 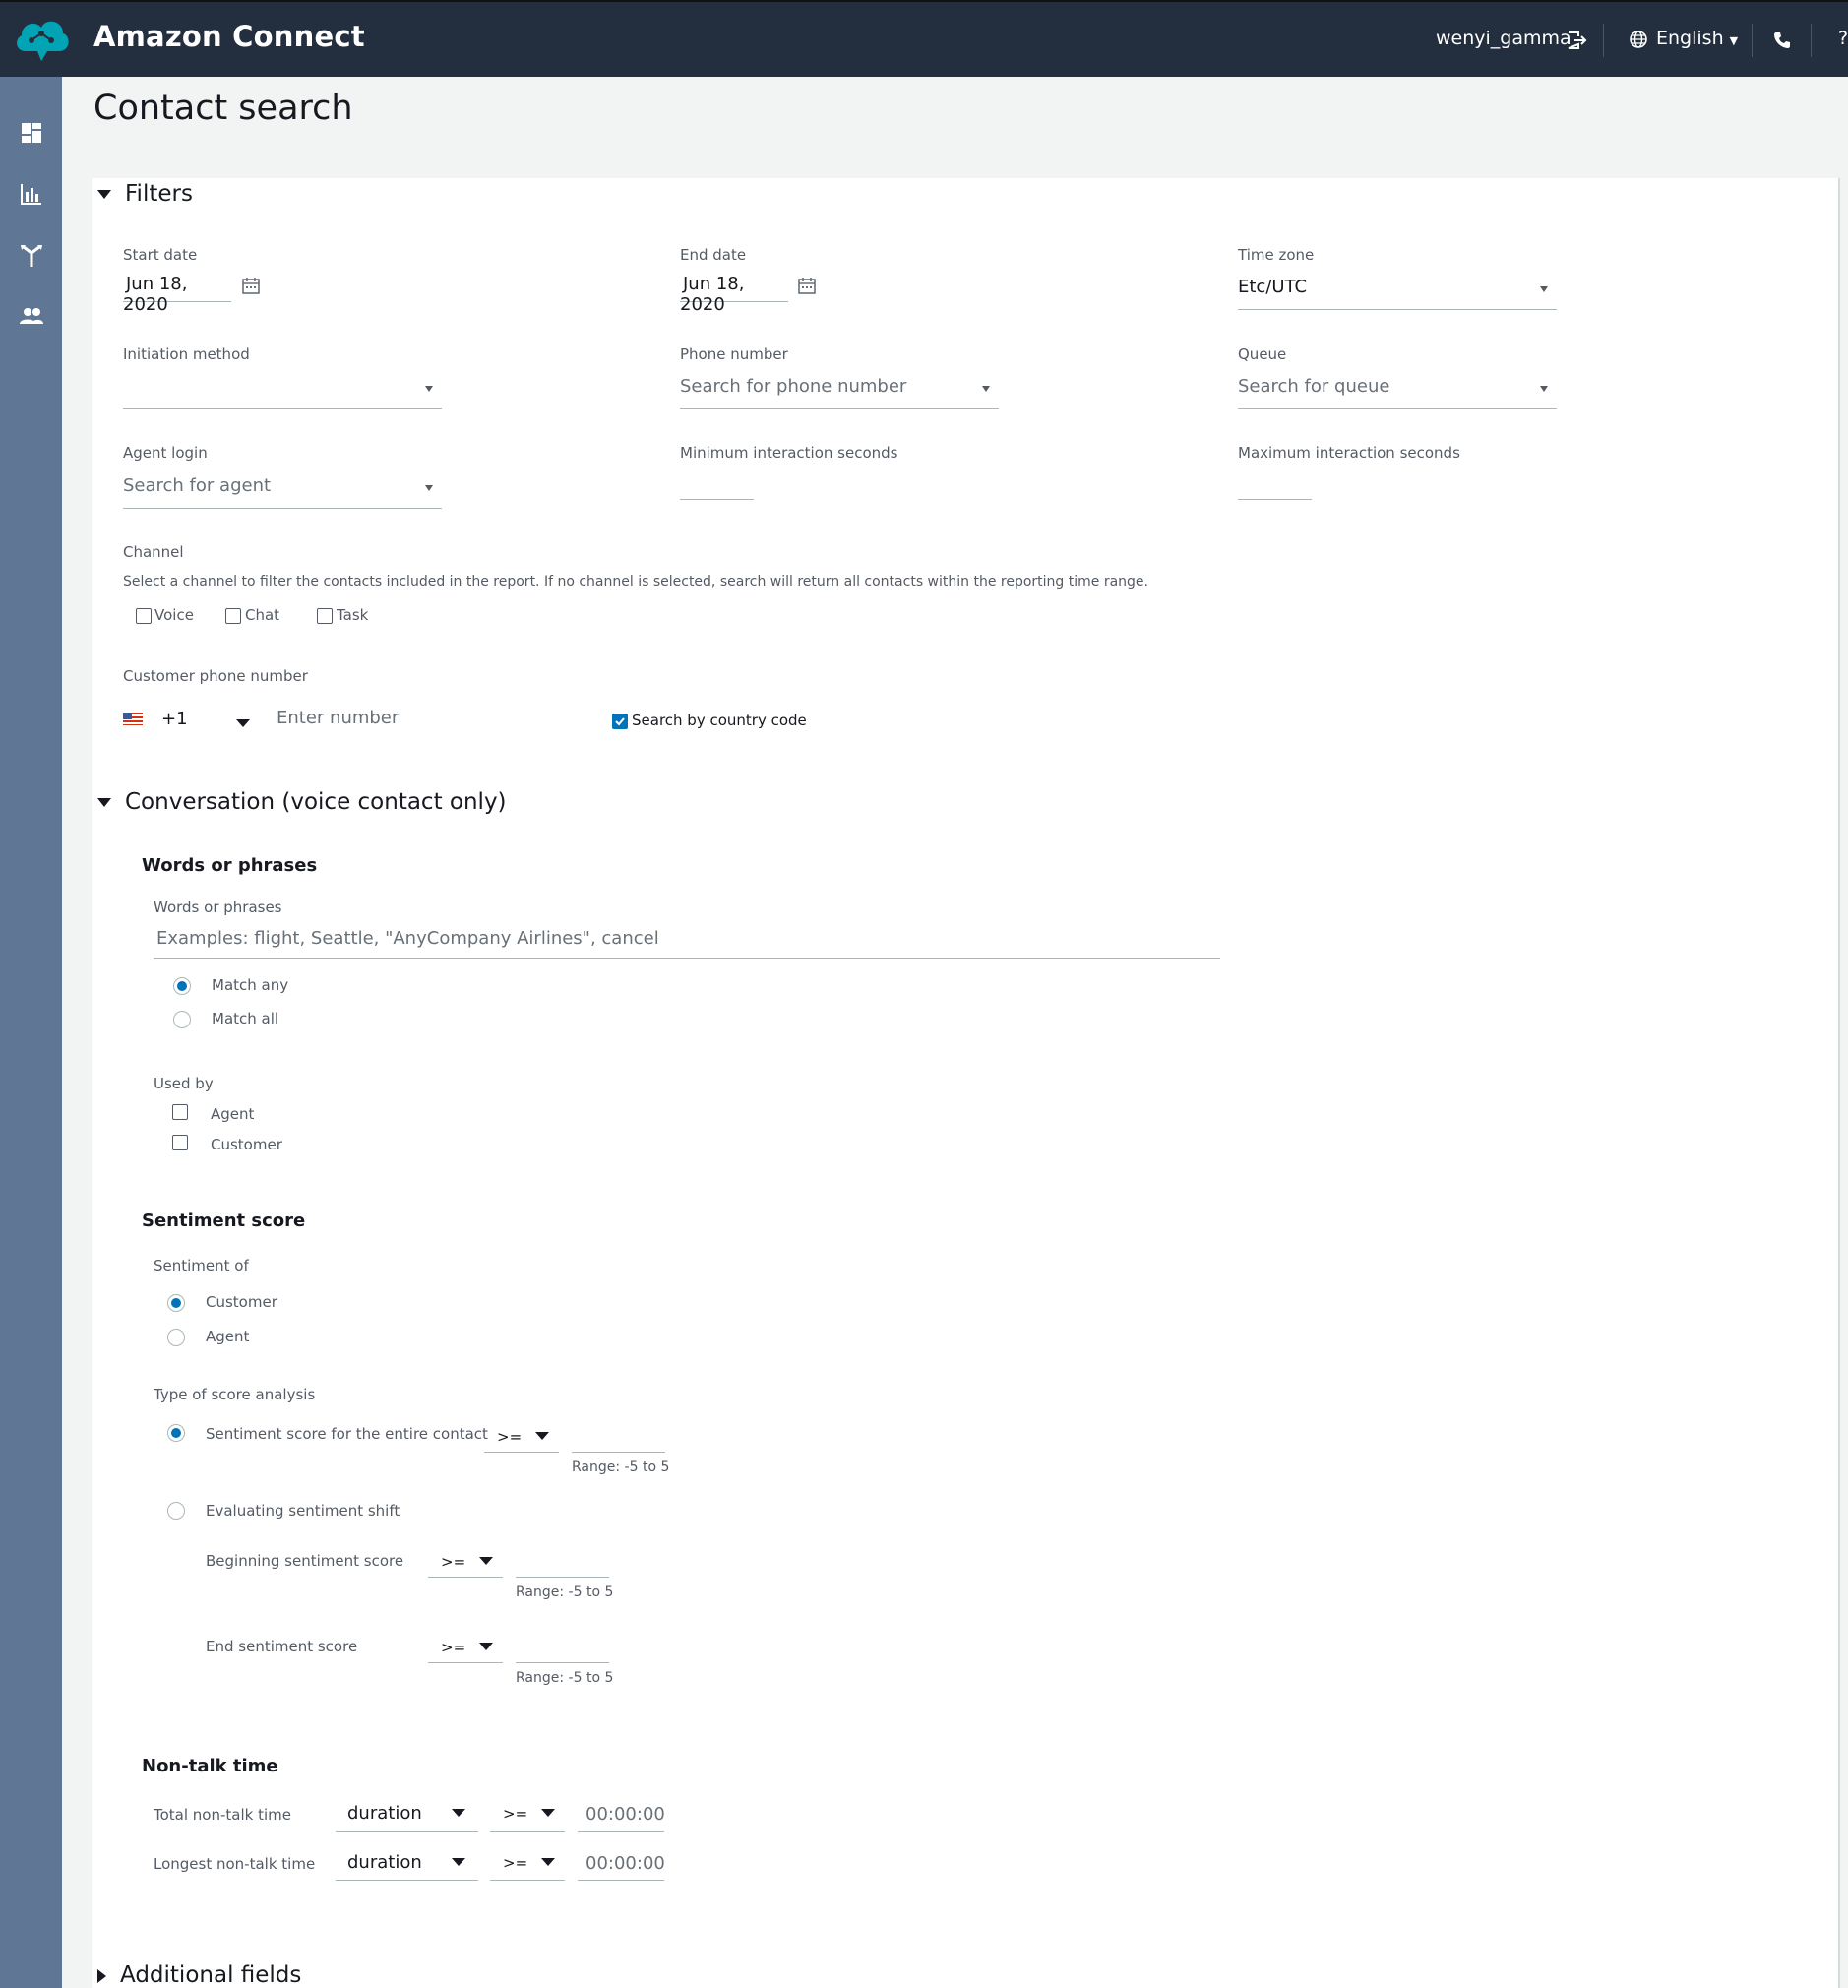 What do you see at coordinates (210, 1766) in the screenshot?
I see `non-talk-heading: Non-talk time` at bounding box center [210, 1766].